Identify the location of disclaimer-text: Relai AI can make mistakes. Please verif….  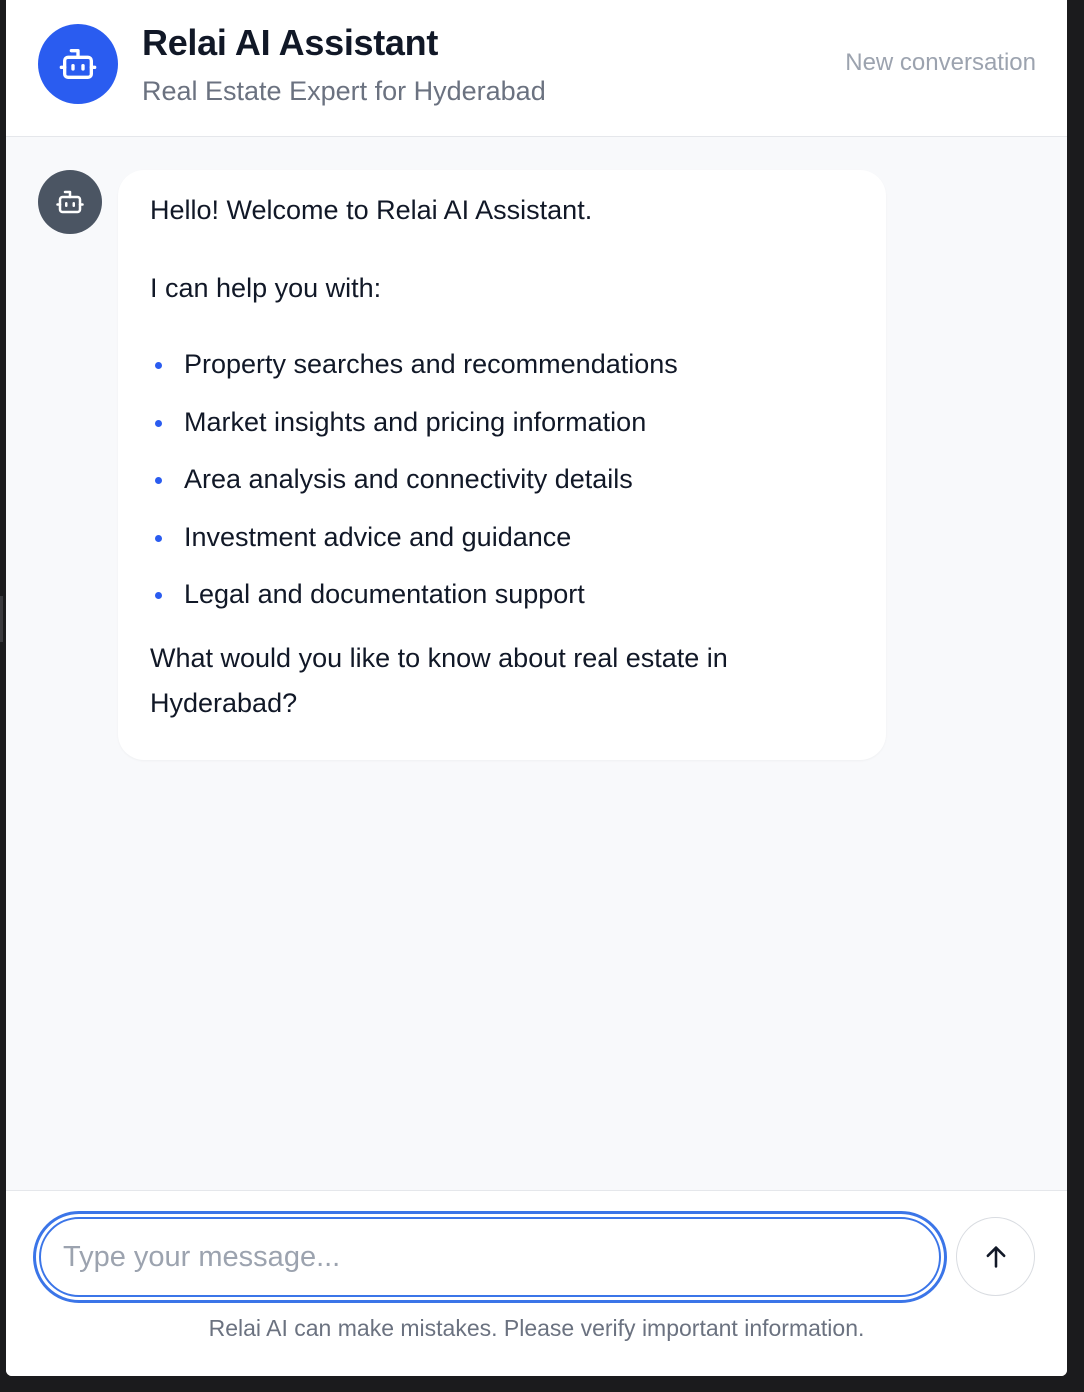
(536, 1328).